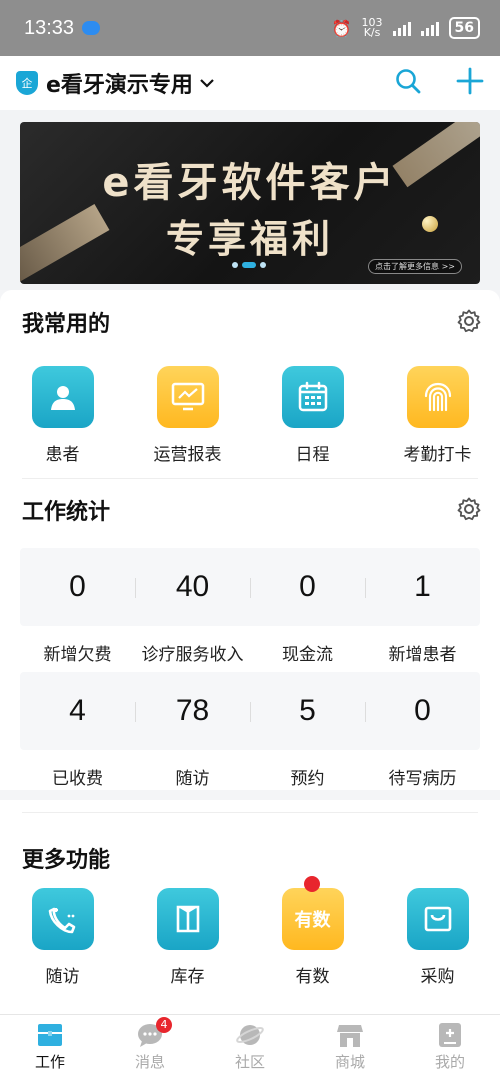 The width and height of the screenshot is (500, 1072). I want to click on bottom-tab-bar: 工作 4 消息 社区 商城 我的, so click(250, 1043).